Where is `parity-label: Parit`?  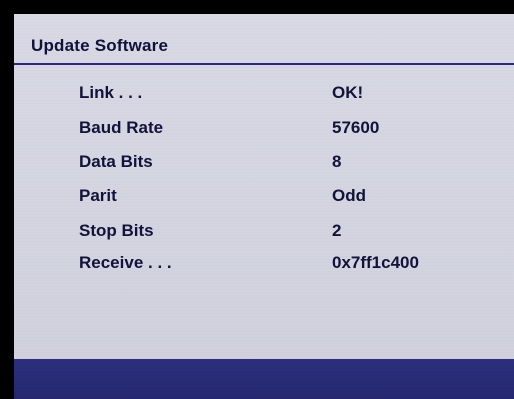
parity-label: Parit is located at coordinates (98, 195).